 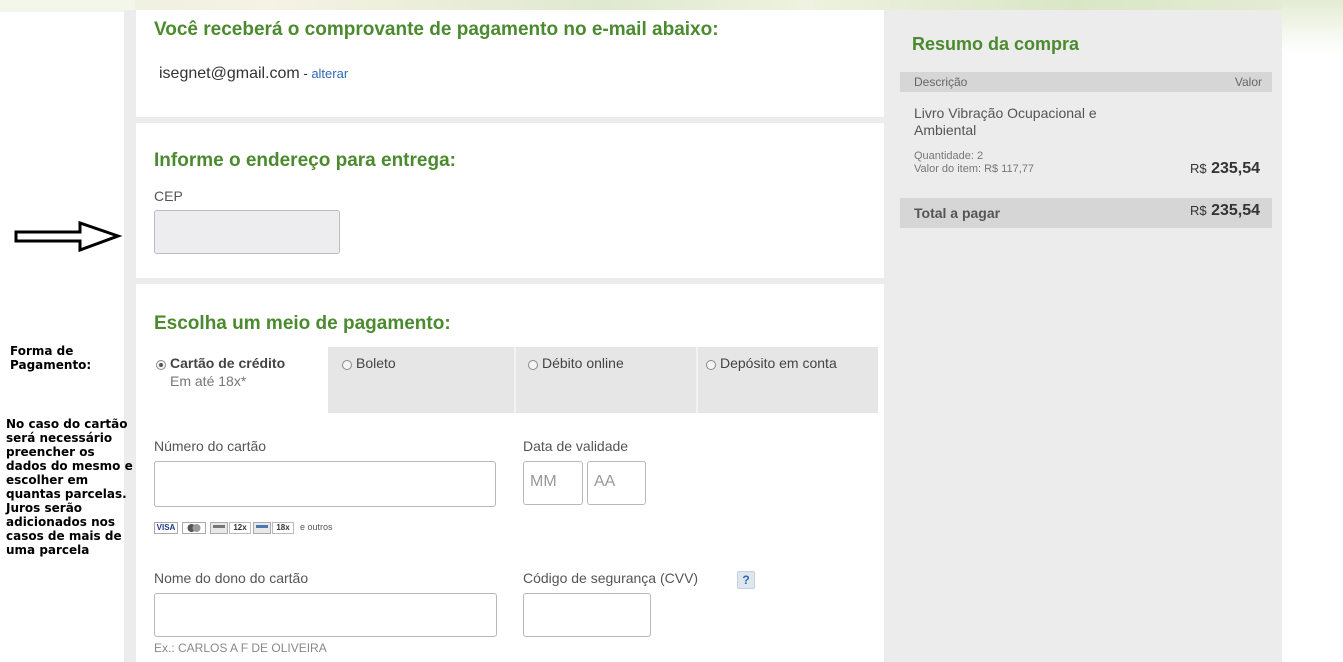 What do you see at coordinates (228, 363) in the screenshot?
I see `credit-card-label: Cartão de crédito` at bounding box center [228, 363].